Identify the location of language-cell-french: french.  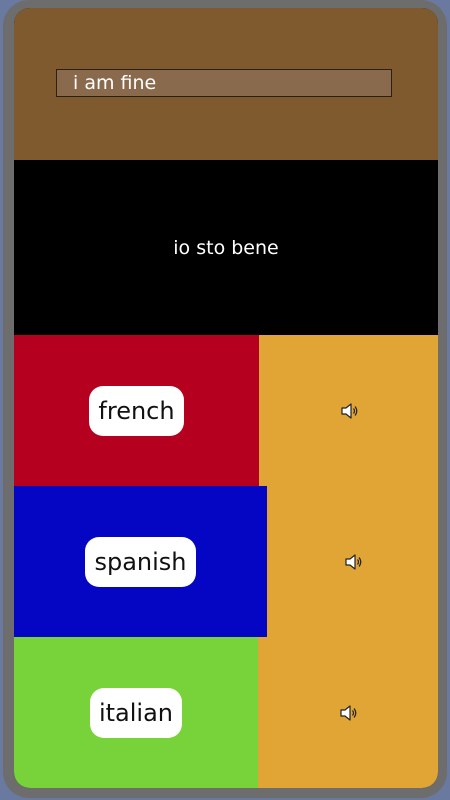
(136, 410).